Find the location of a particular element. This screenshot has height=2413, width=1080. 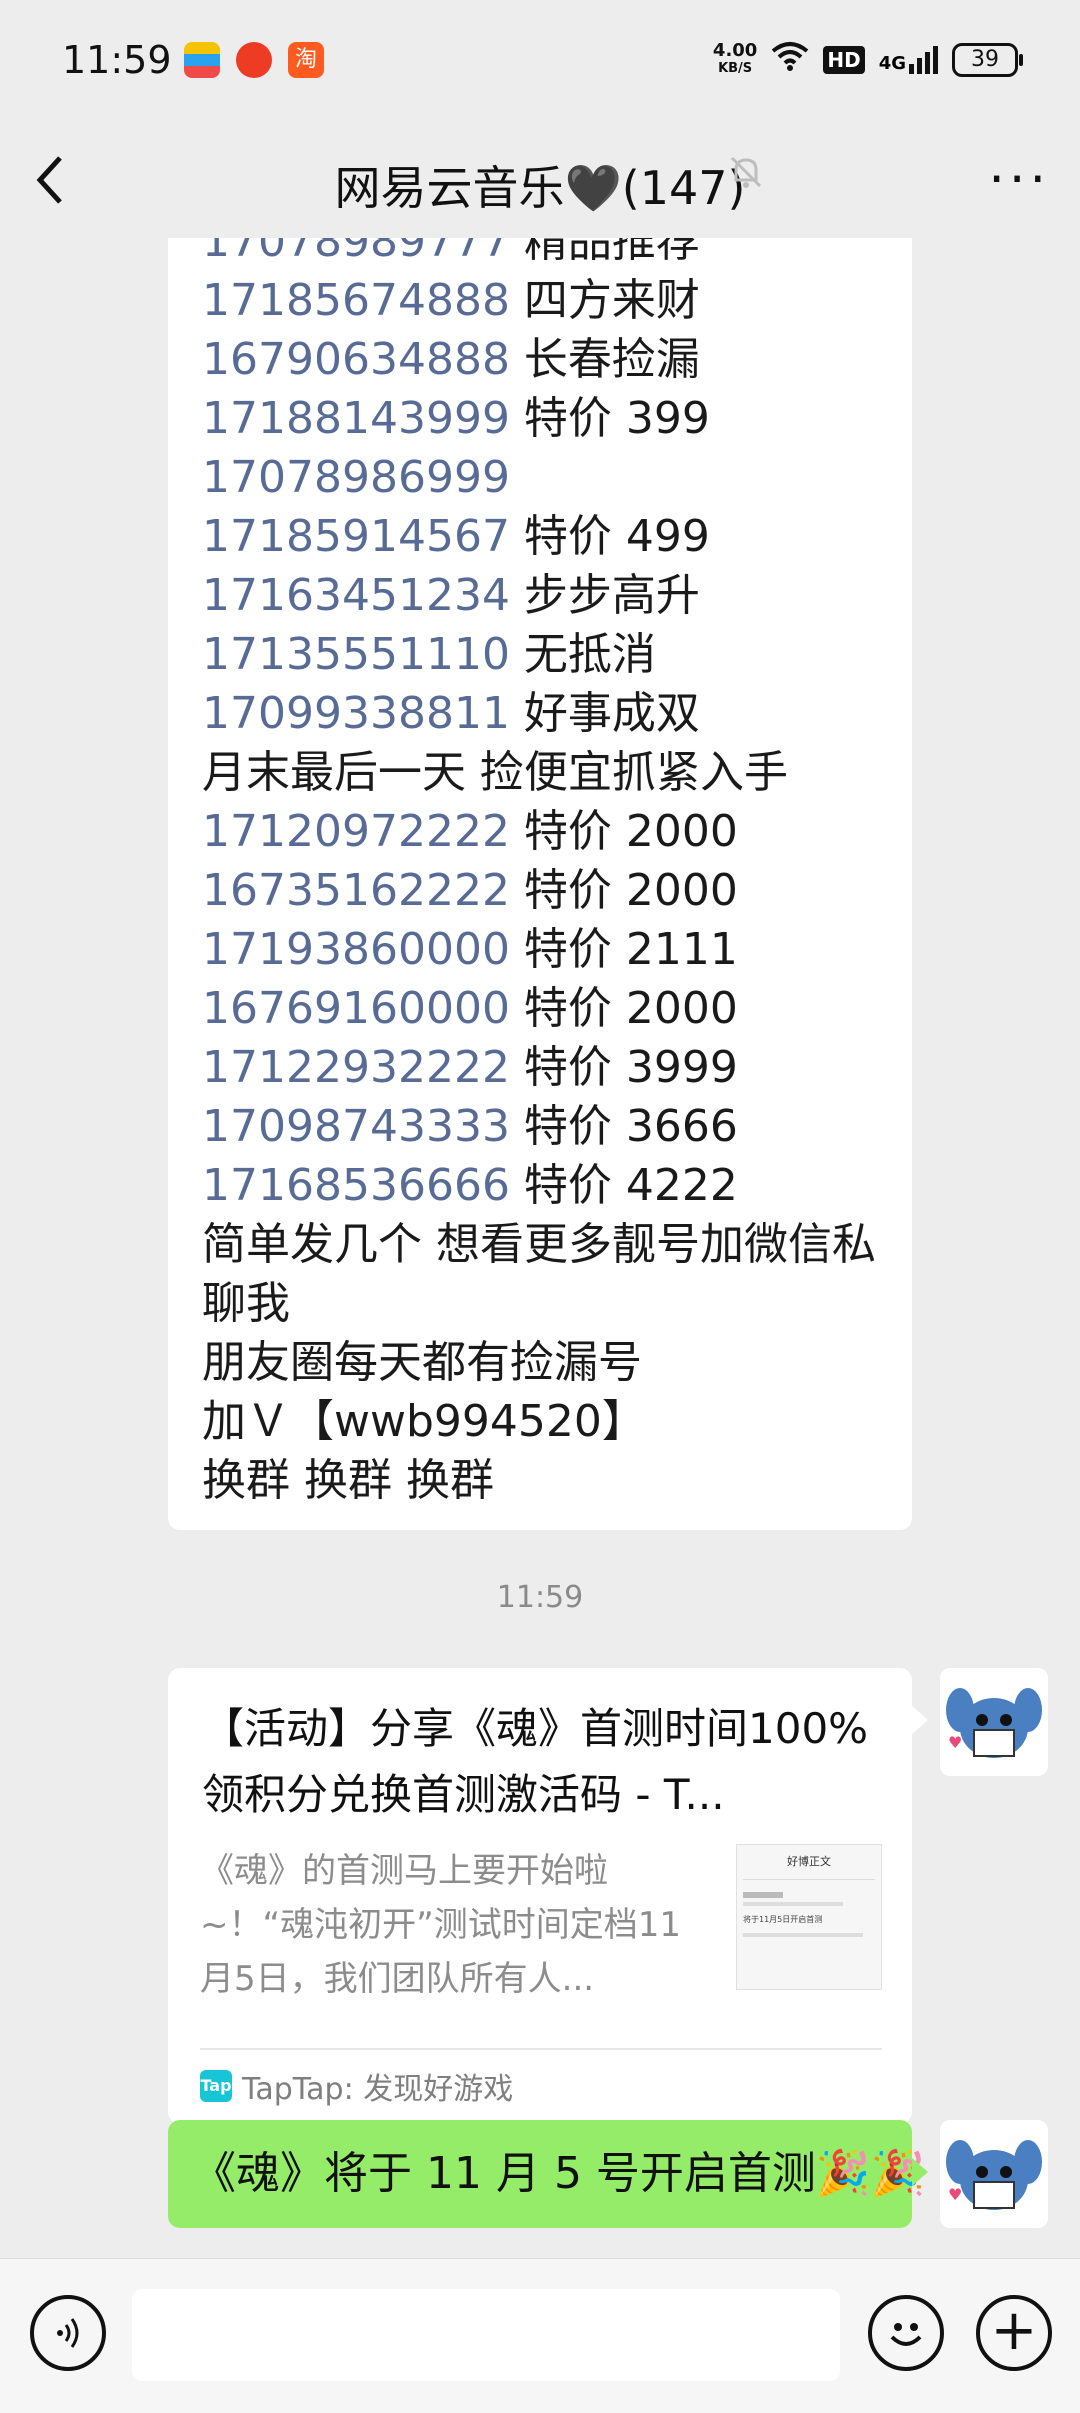

message-line: 17078986999 is located at coordinates (539, 477).